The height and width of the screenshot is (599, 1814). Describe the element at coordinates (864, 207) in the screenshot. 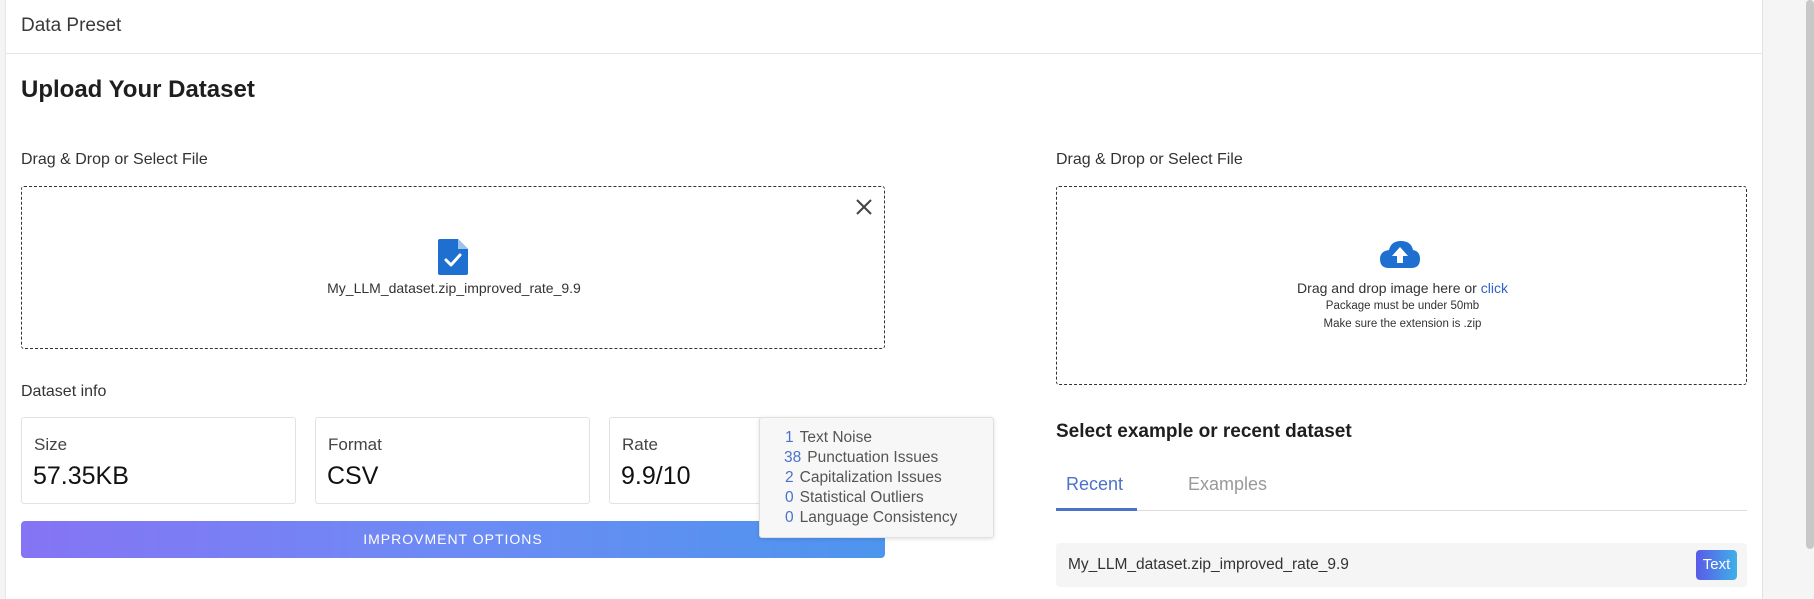

I see `close-icon` at that location.